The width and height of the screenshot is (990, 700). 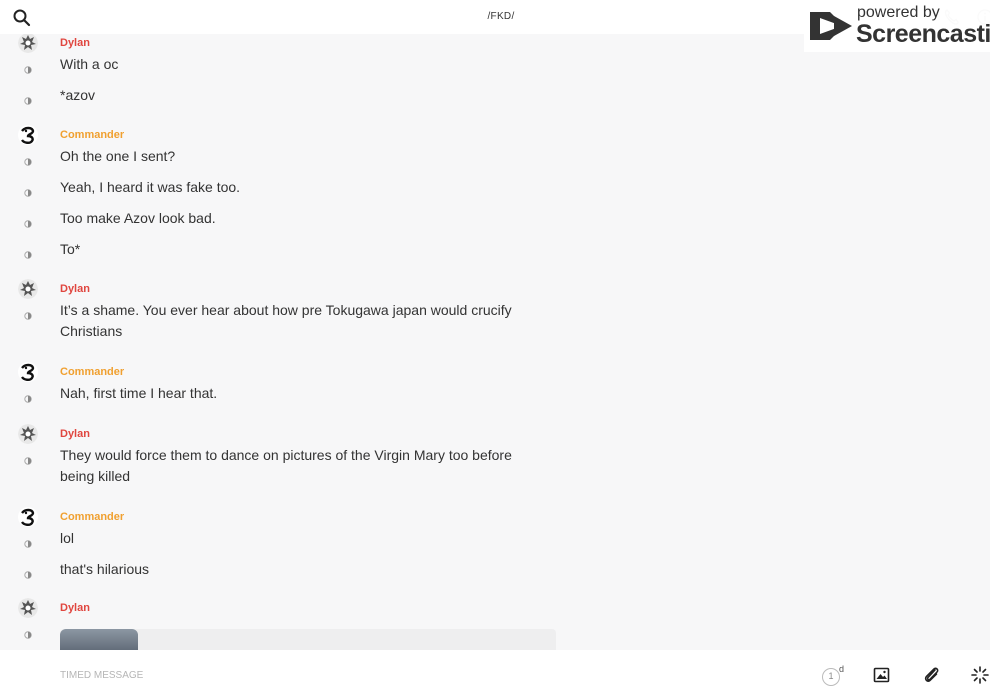 What do you see at coordinates (308, 639) in the screenshot?
I see `image-attachment` at bounding box center [308, 639].